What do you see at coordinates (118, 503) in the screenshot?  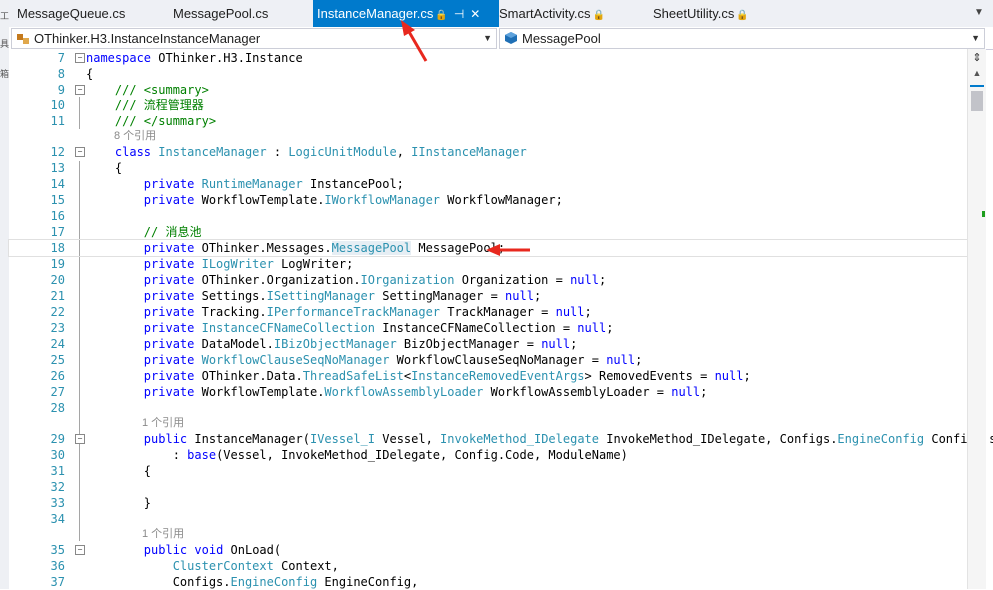 I see `code-text: }` at bounding box center [118, 503].